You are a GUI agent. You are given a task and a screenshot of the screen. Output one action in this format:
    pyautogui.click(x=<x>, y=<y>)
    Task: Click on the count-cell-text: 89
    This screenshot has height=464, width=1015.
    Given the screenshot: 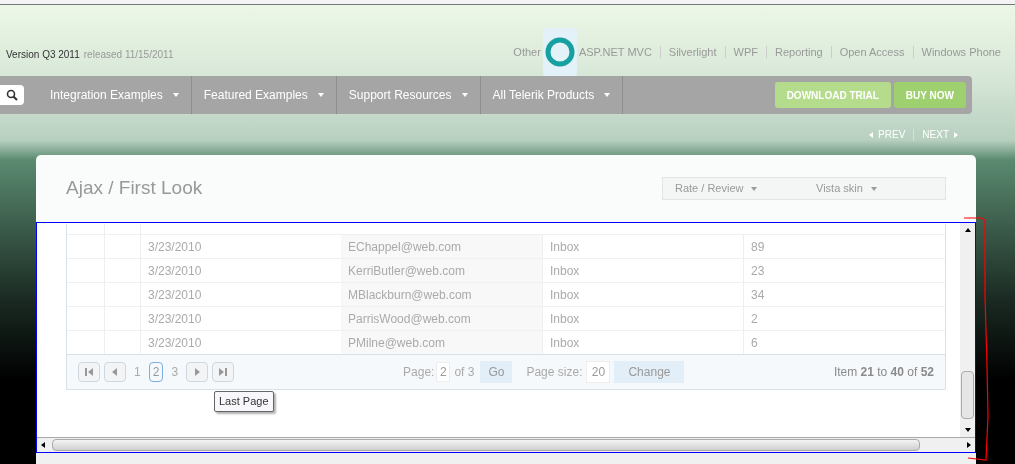 What is the action you would take?
    pyautogui.click(x=758, y=247)
    